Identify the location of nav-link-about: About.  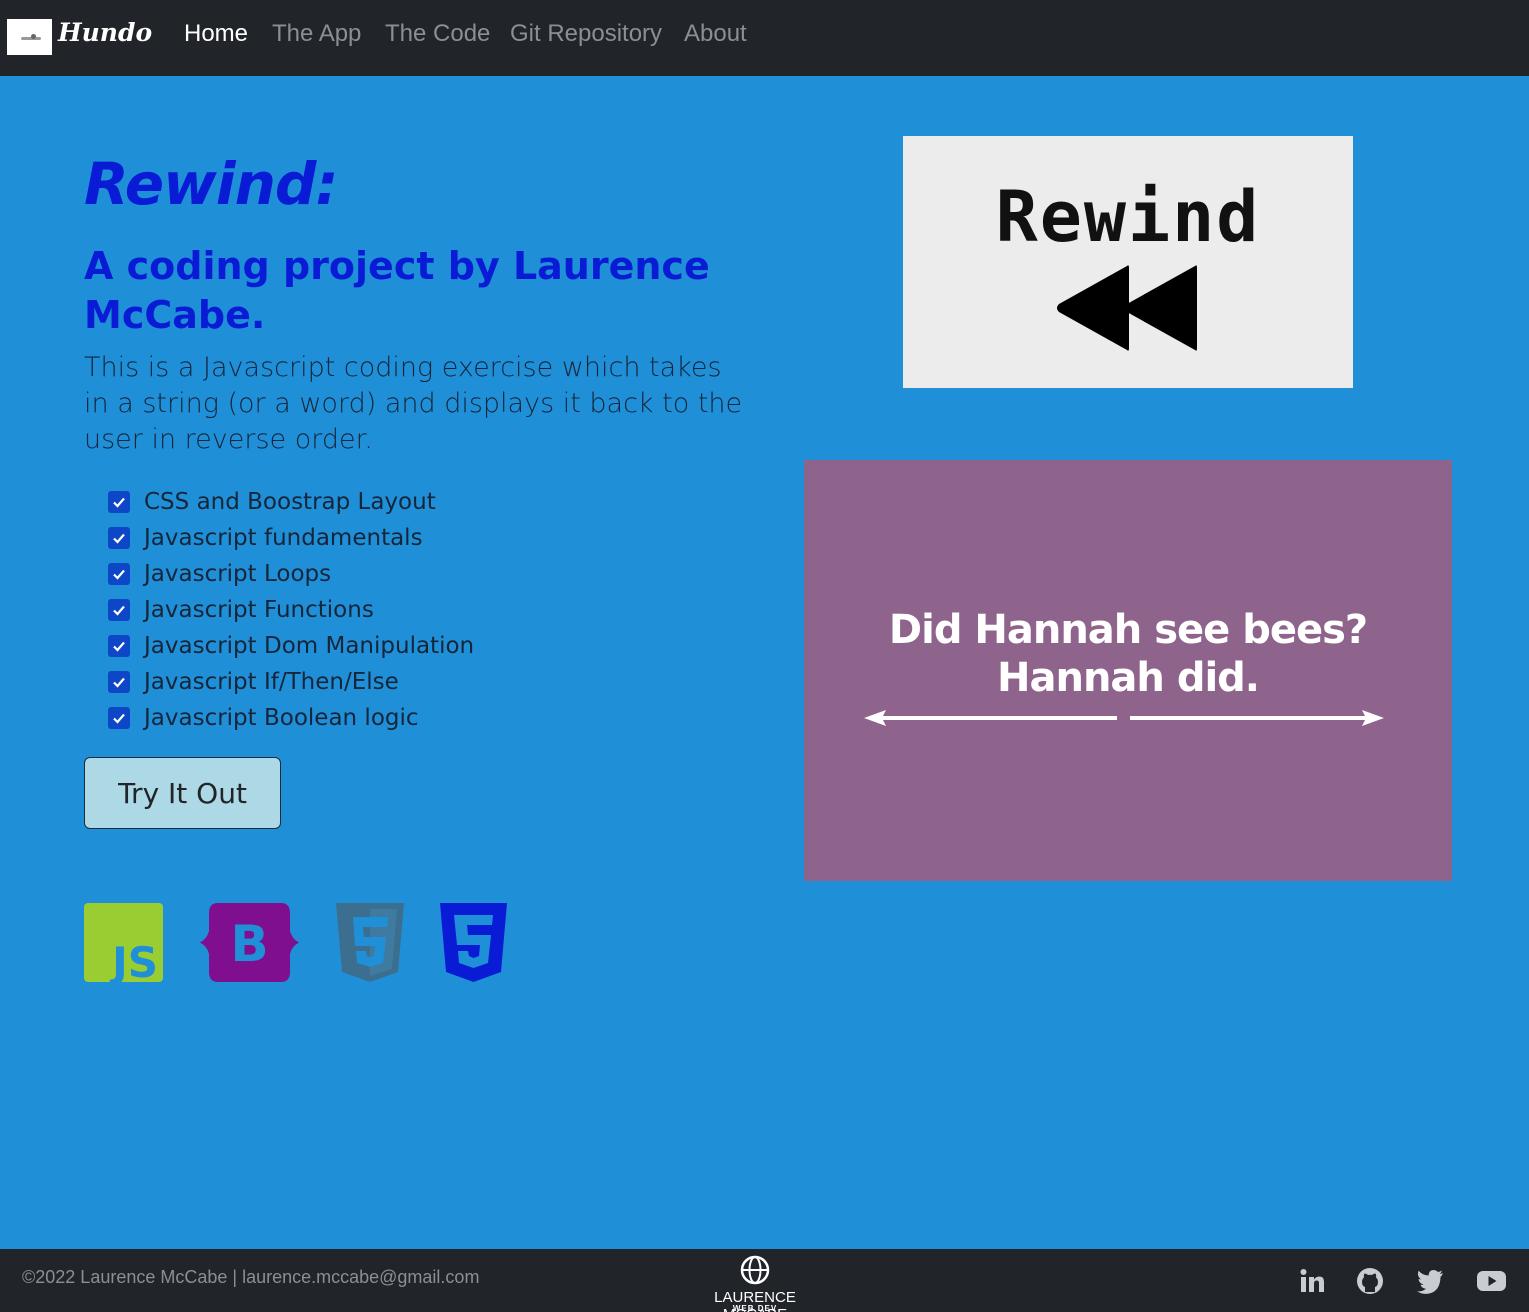
(715, 34).